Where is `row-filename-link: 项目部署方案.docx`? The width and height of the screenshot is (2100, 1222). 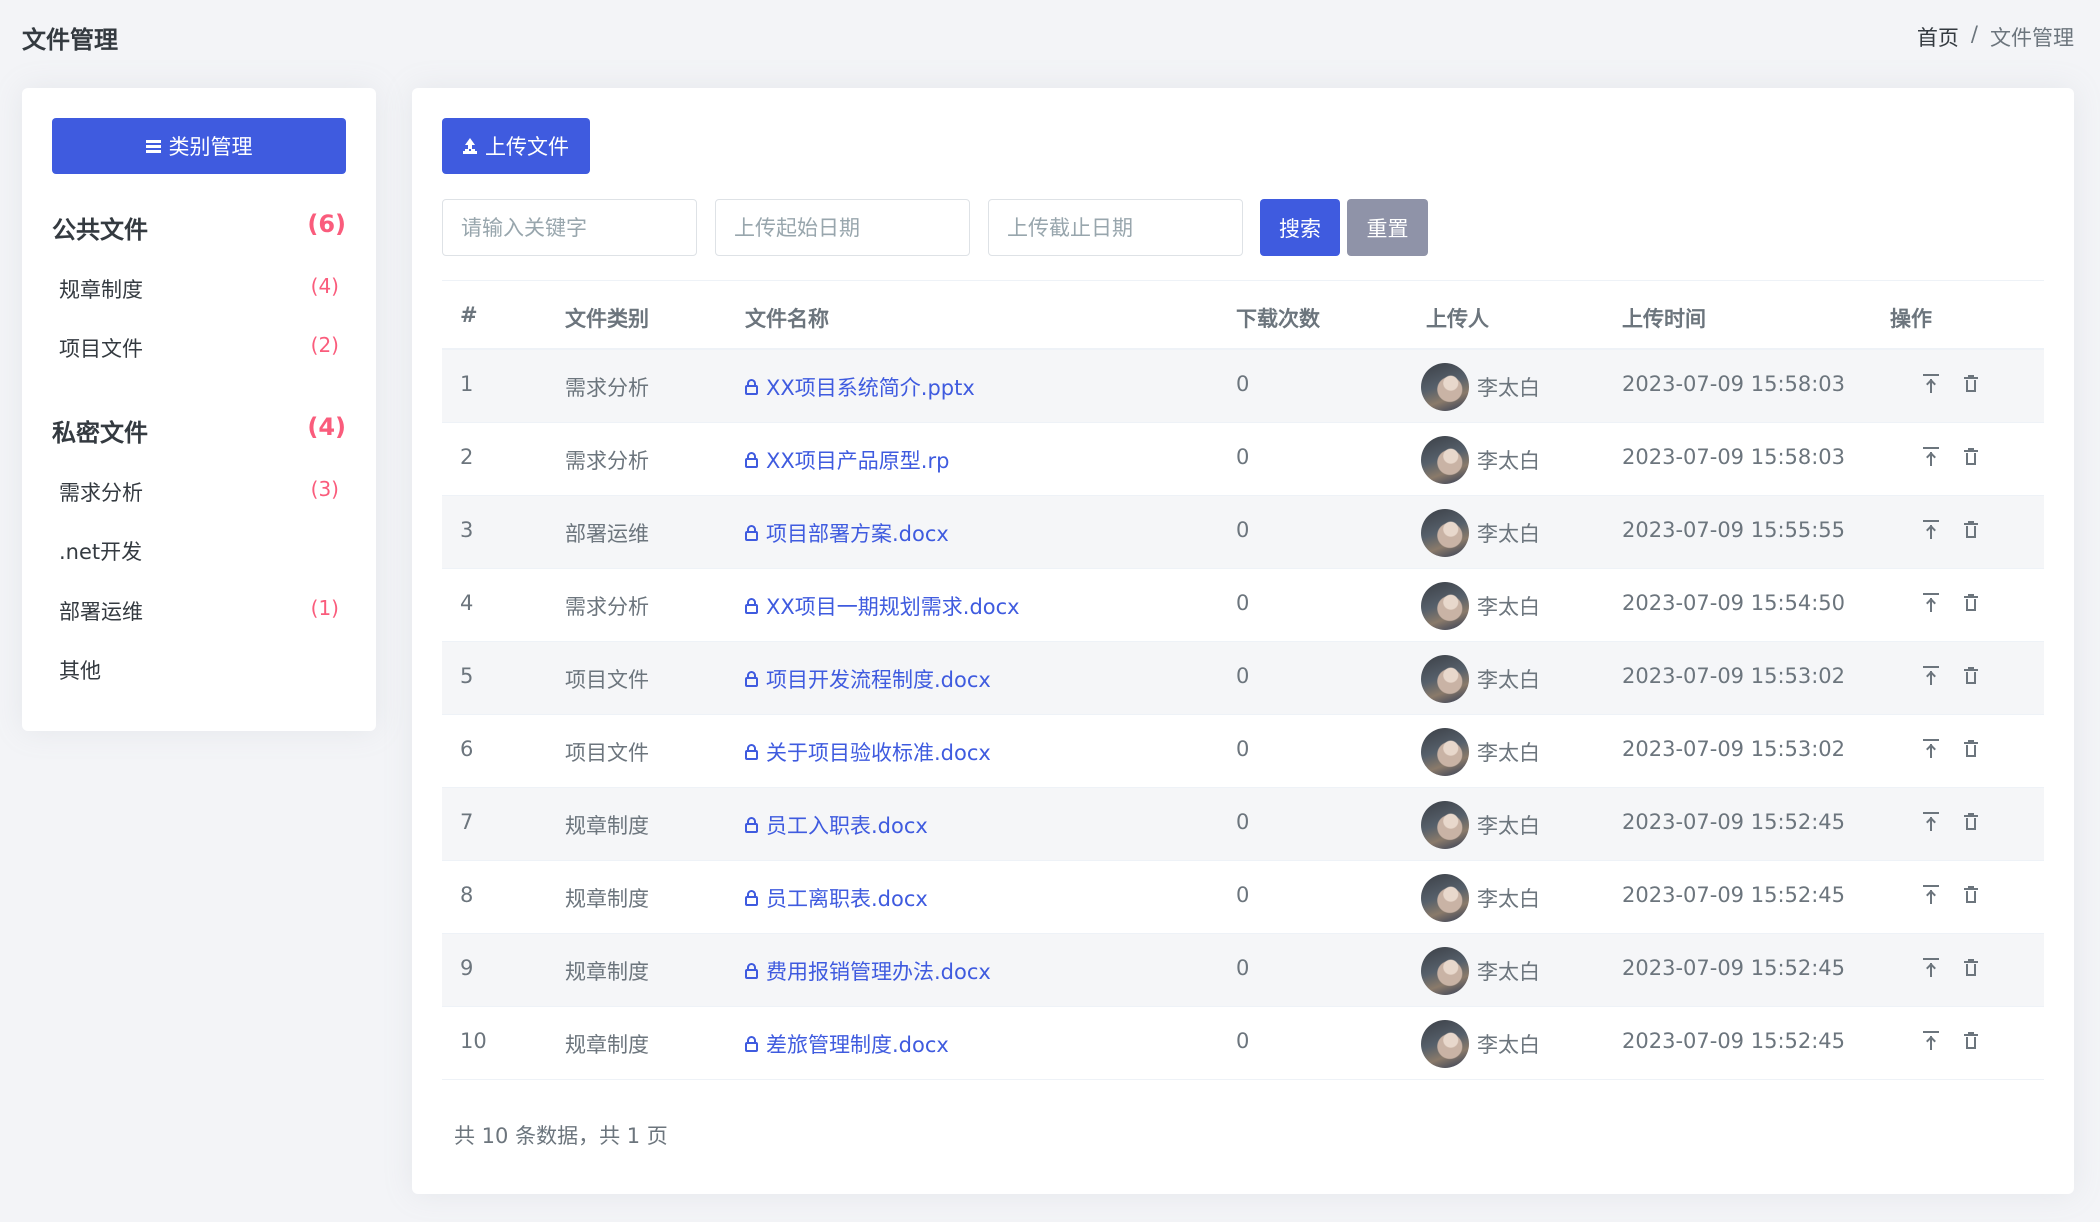
row-filename-link: 项目部署方案.docx is located at coordinates (847, 533).